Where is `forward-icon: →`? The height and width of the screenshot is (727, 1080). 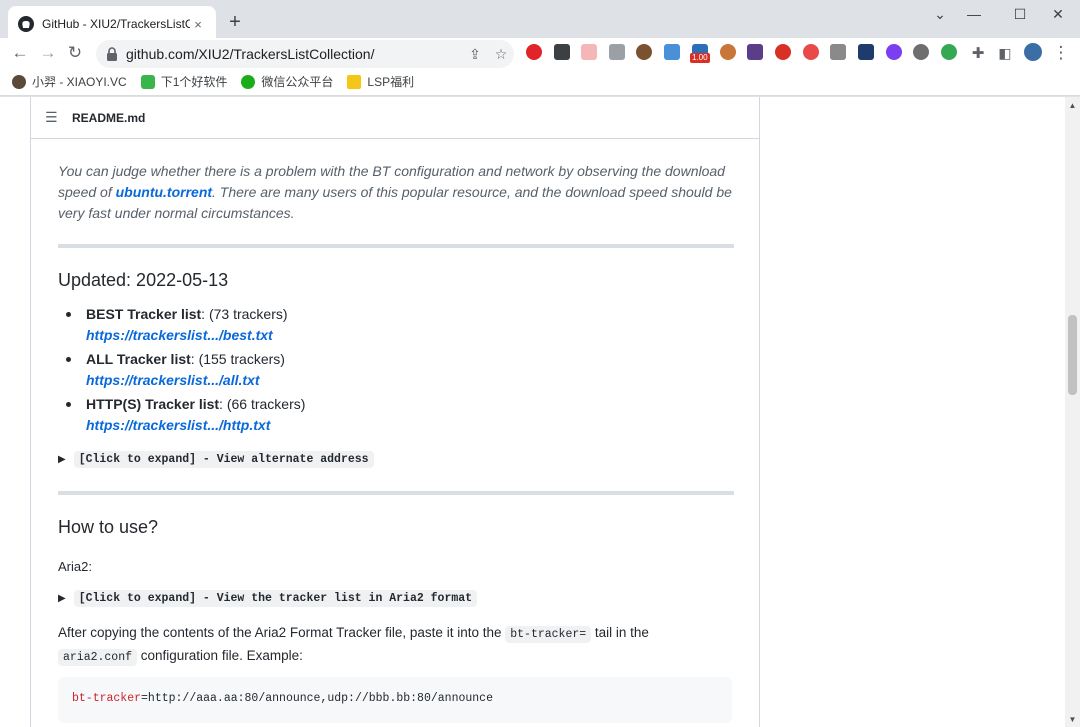
forward-icon: → is located at coordinates (48, 53).